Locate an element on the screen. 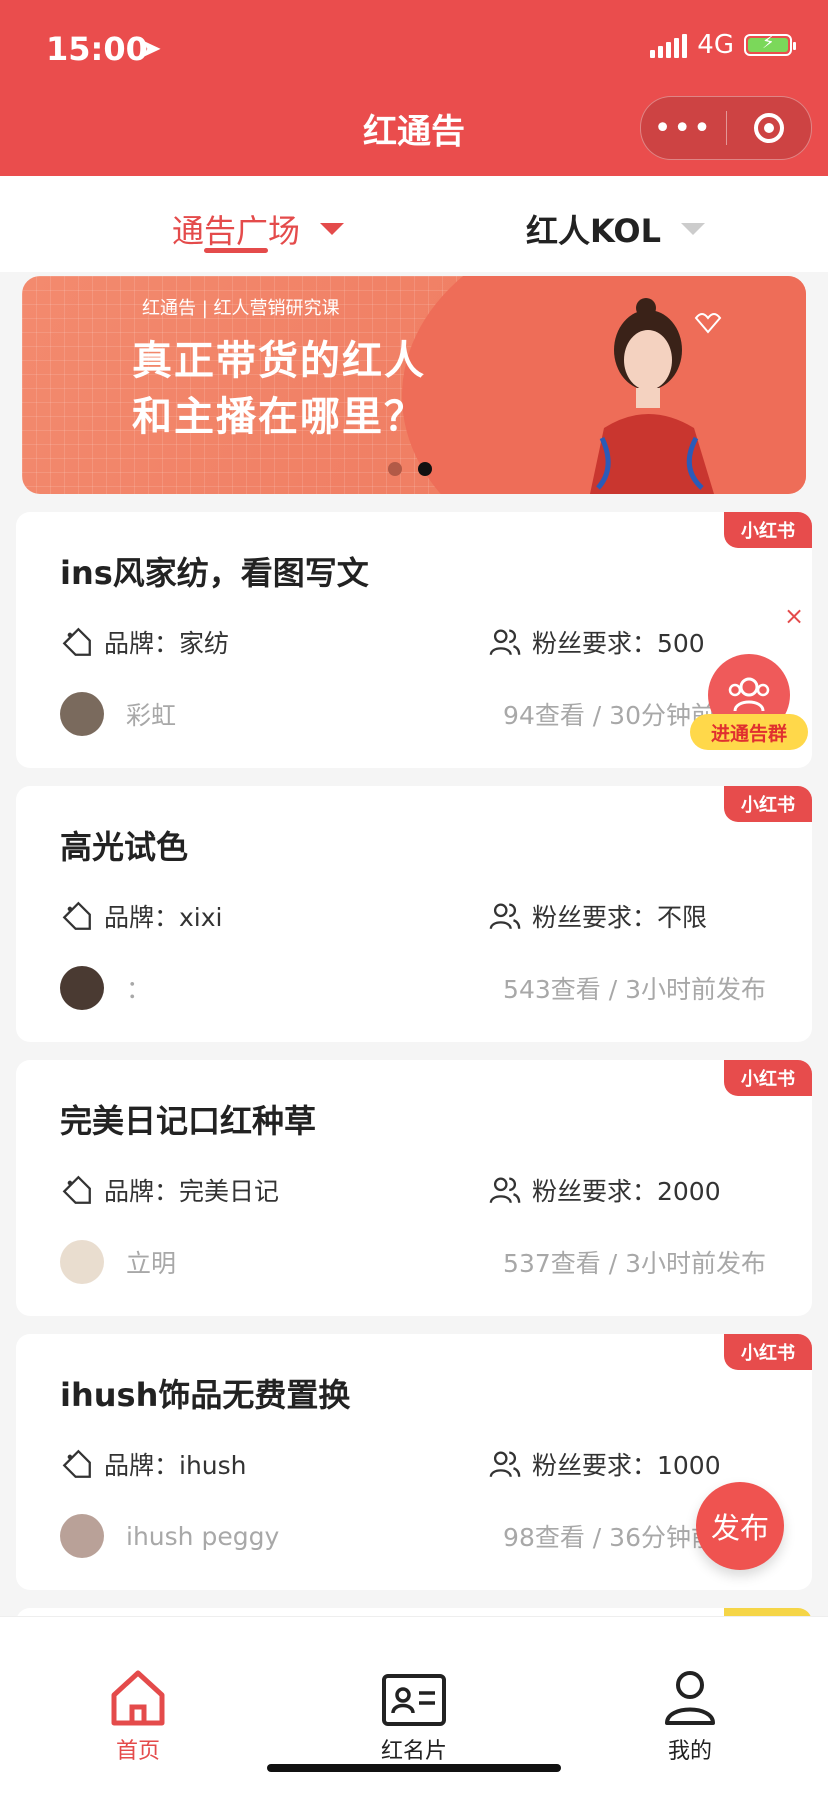  banner-headline-2: 和主播在哪里？ is located at coordinates (279, 417).